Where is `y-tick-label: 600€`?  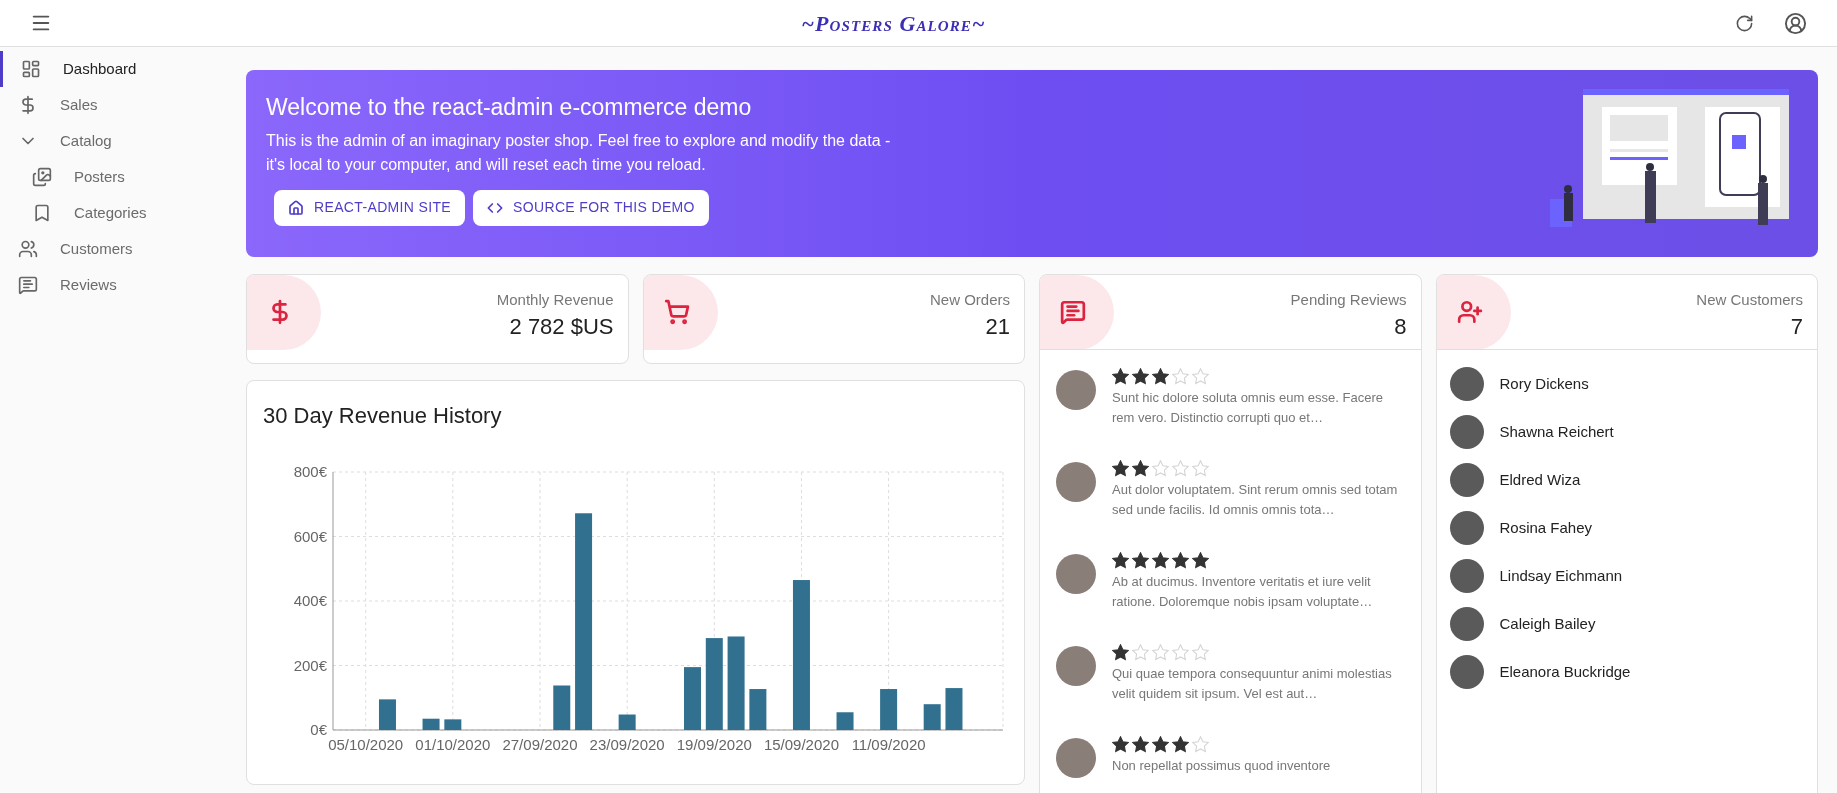 y-tick-label: 600€ is located at coordinates (310, 536).